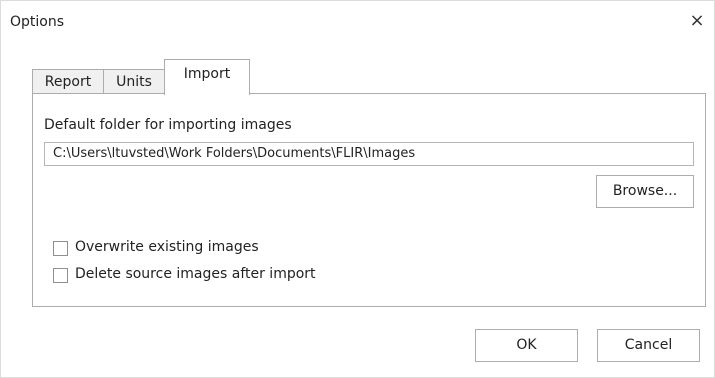 This screenshot has height=378, width=715. I want to click on delete-source-checkbox, so click(60, 275).